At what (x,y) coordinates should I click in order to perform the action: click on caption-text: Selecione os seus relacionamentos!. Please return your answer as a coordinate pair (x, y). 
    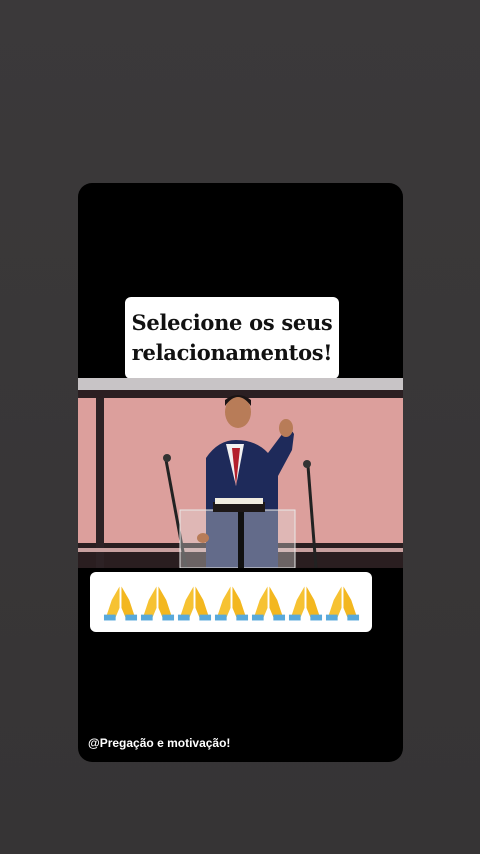
    Looking at the image, I should click on (232, 338).